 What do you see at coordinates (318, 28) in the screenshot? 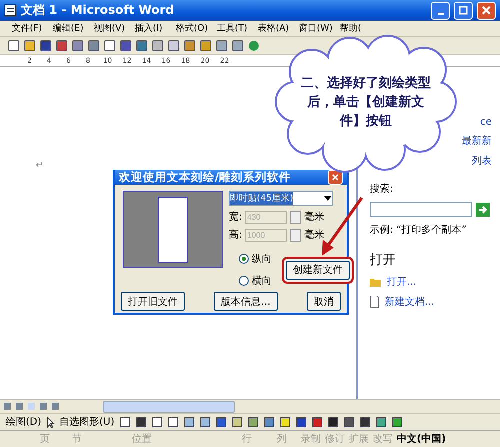
I see `menu-item: 窗口(W)` at bounding box center [318, 28].